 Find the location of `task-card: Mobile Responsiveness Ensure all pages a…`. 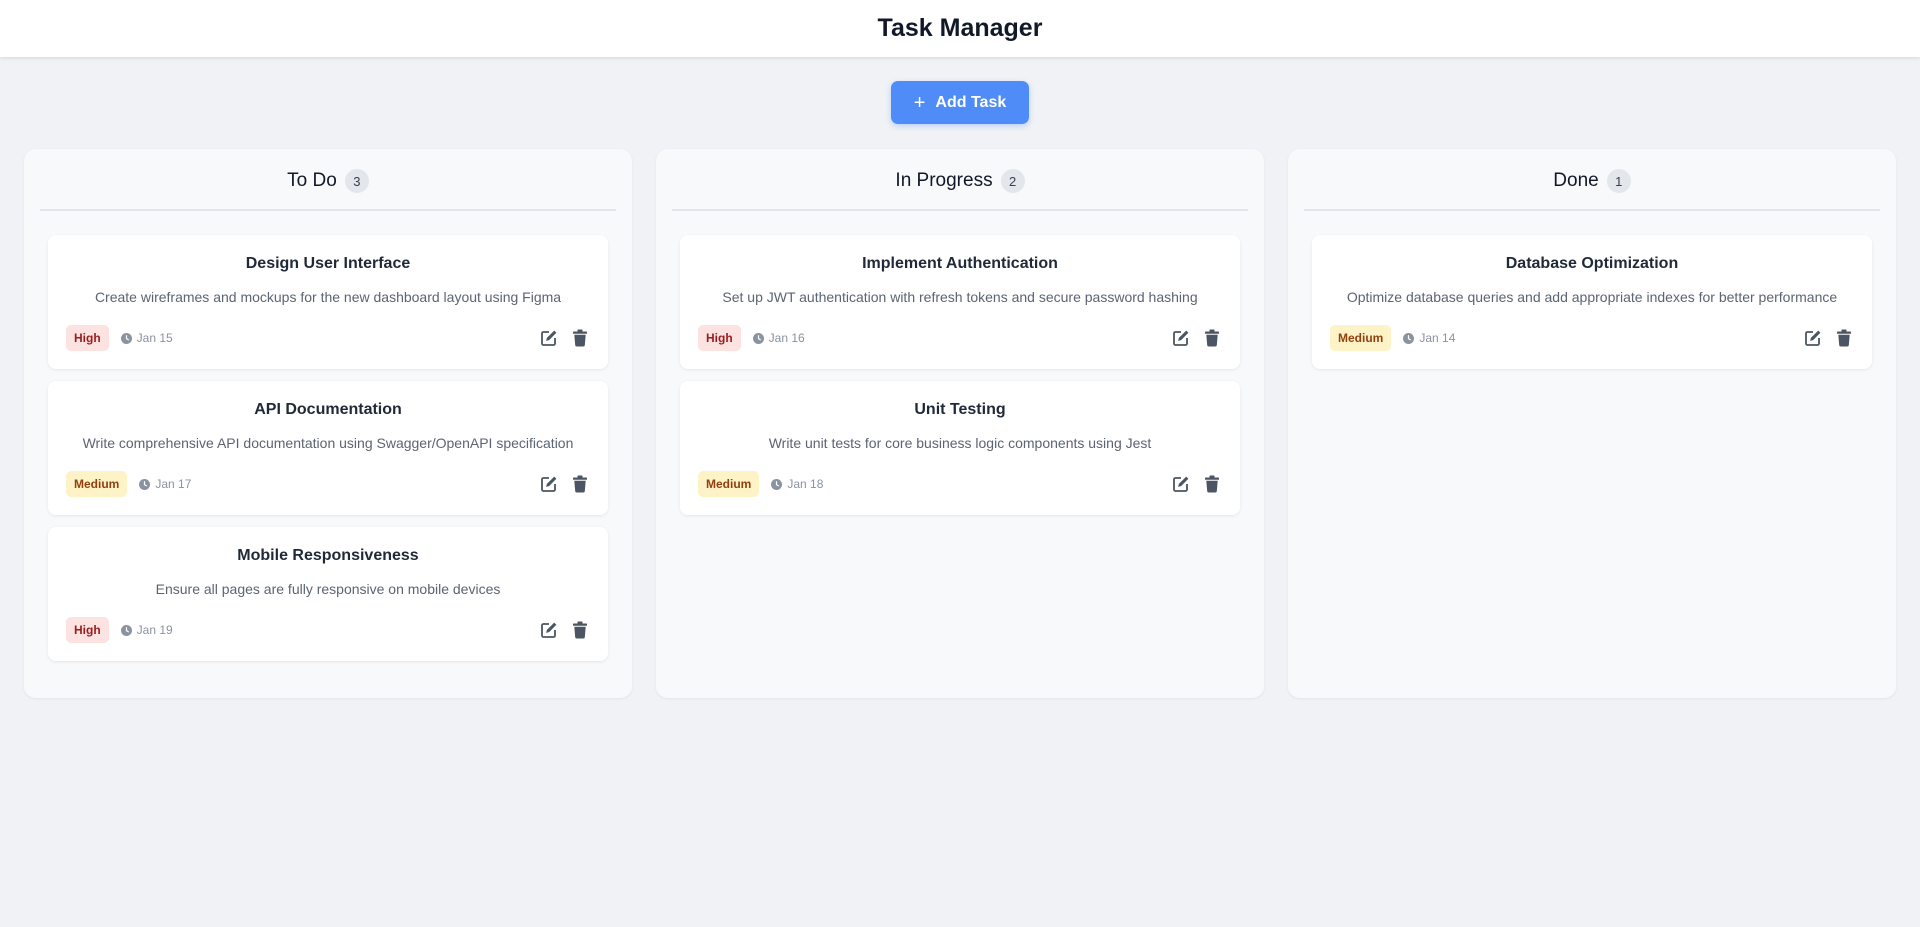

task-card: Mobile Responsiveness Ensure all pages a… is located at coordinates (328, 594).